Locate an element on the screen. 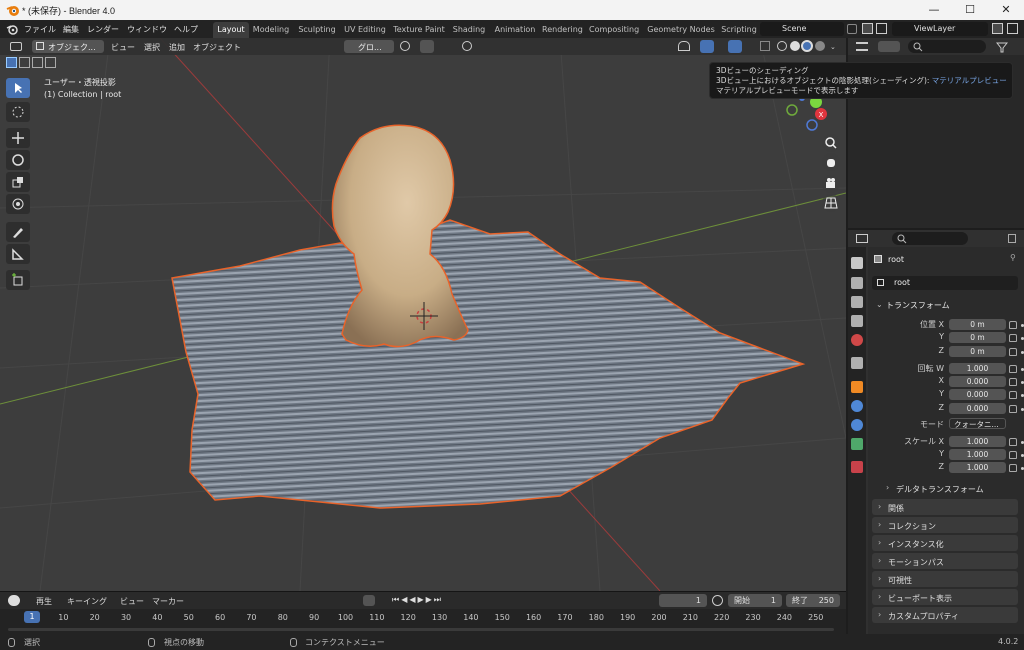  lock-location-z-icon is located at coordinates (1013, 352).